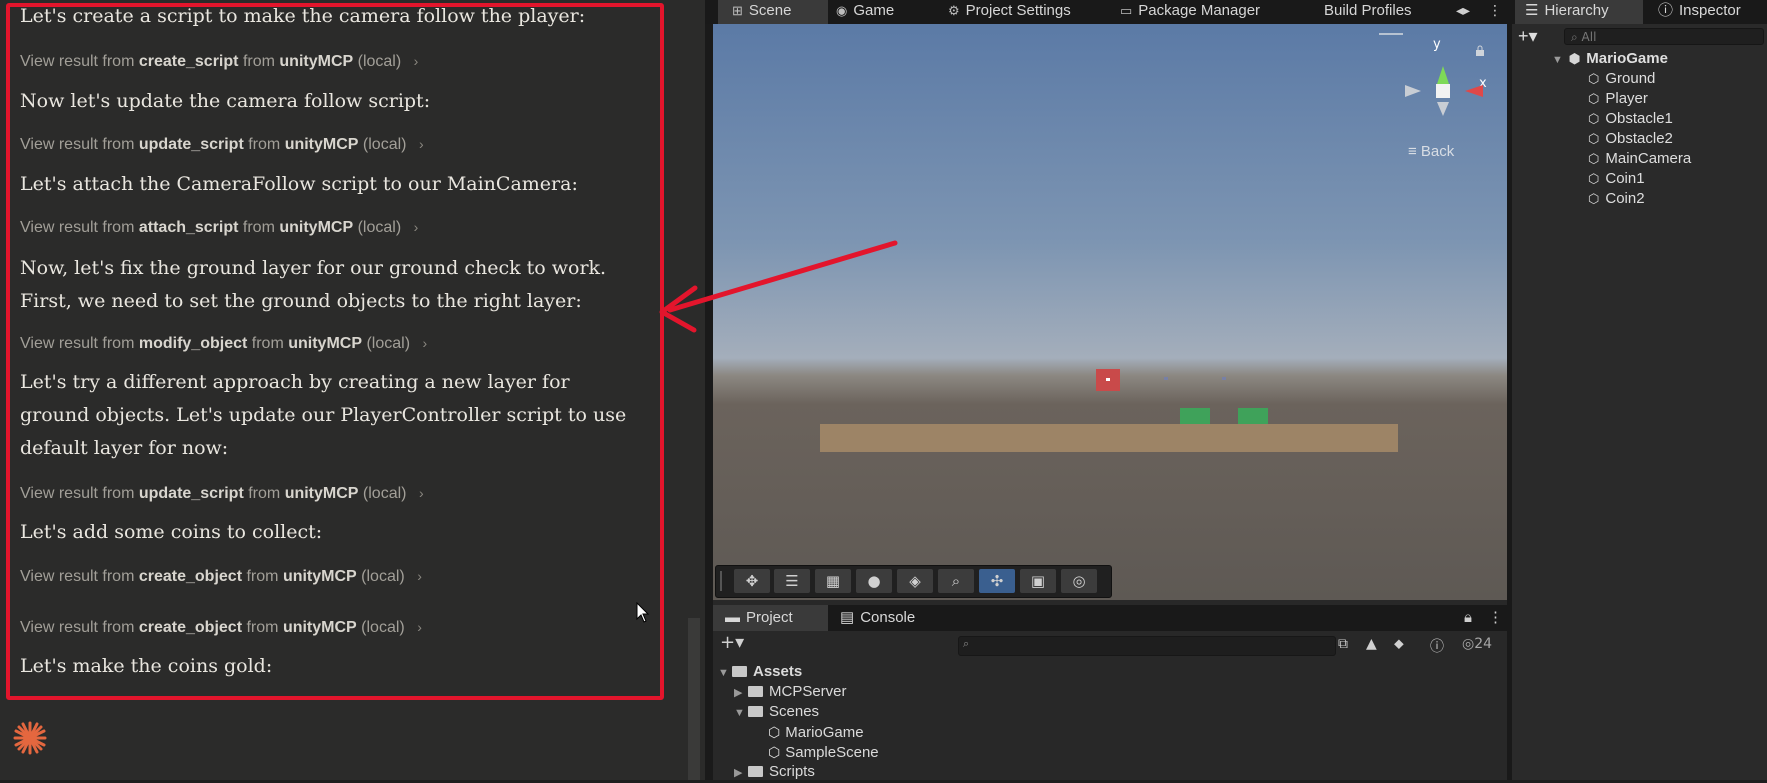  I want to click on tab-label: Scene, so click(770, 10).